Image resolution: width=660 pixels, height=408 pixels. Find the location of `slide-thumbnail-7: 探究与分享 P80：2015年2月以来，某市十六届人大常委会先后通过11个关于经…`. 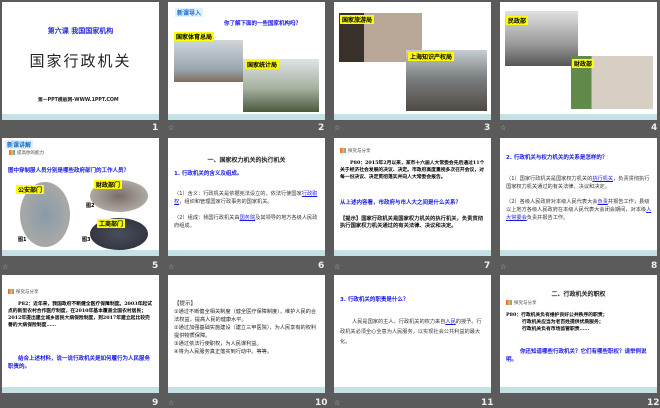

slide-thumbnail-7: 探究与分享 P80：2015年2月以来，某市十六届人大常委会先后通过11个关于经… is located at coordinates (412, 197).